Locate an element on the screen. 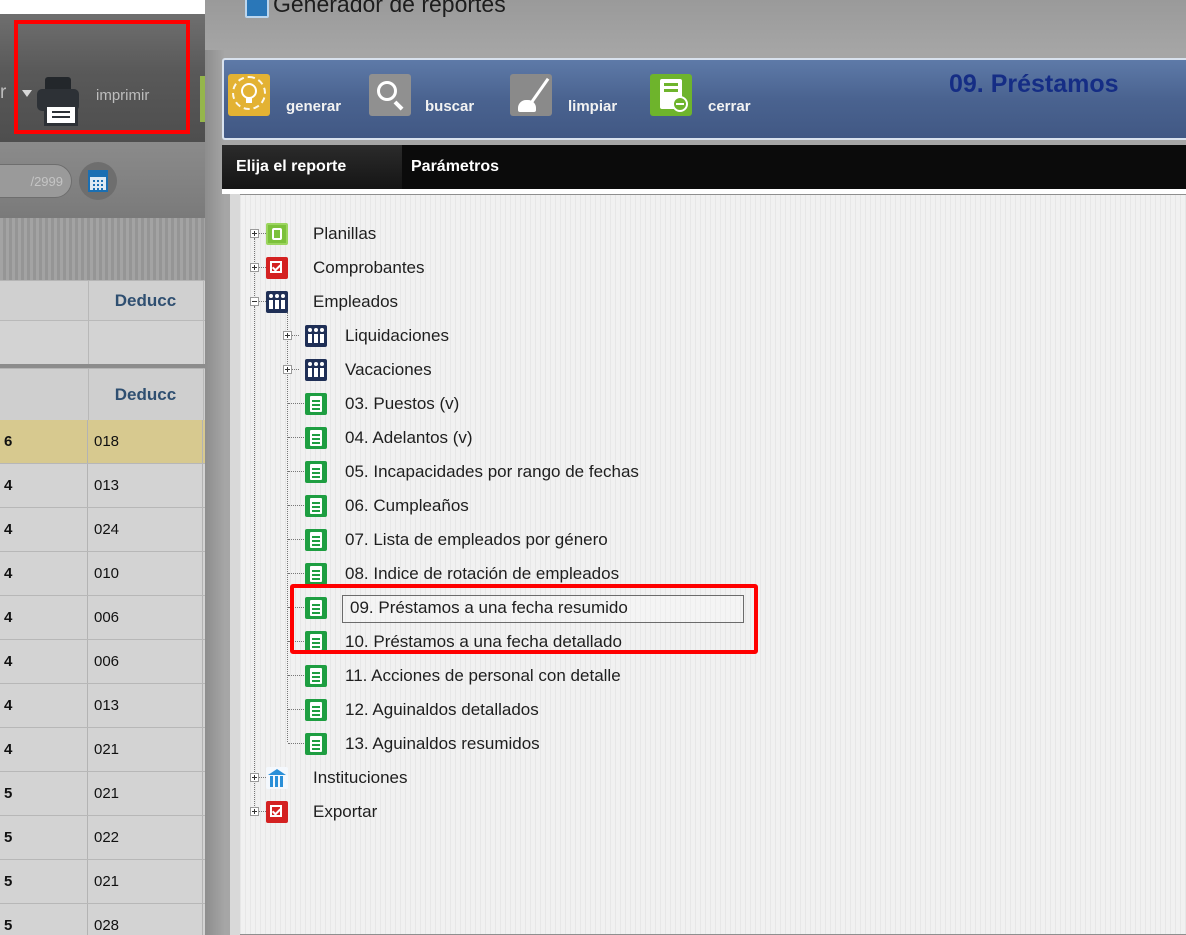 Image resolution: width=1186 pixels, height=935 pixels. grid-filter-row is located at coordinates (104, 342).